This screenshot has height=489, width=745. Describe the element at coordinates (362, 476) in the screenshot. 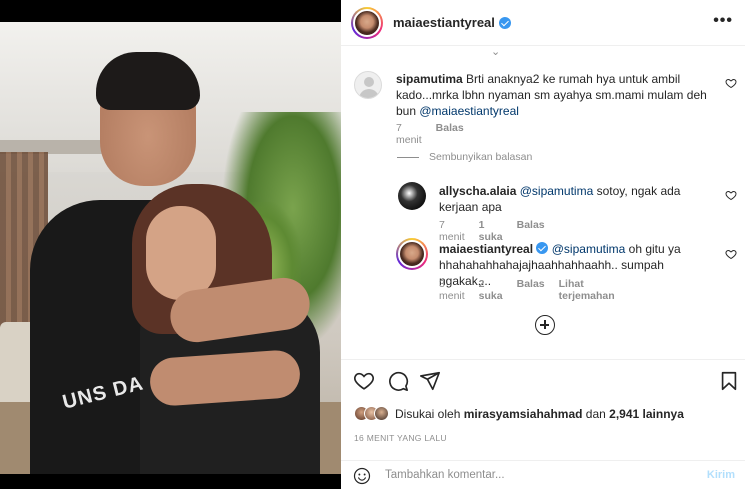

I see `emoji-smiley-icon` at that location.